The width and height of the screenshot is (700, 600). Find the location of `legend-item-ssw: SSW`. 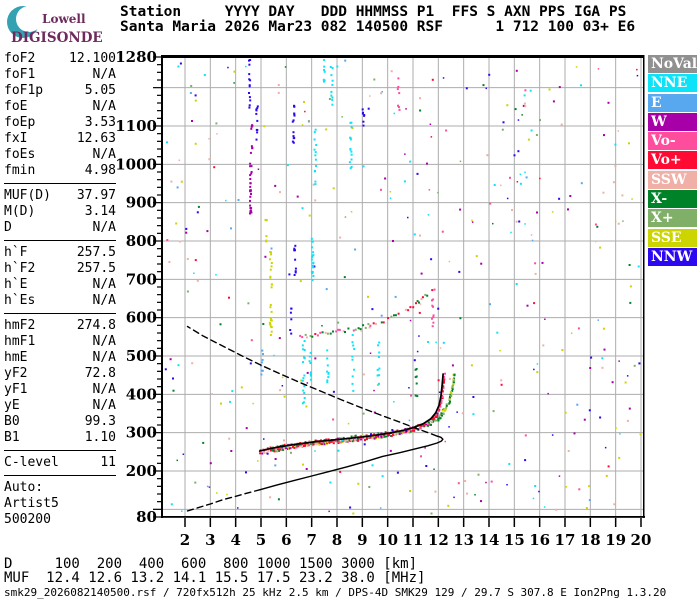

legend-item-ssw: SSW is located at coordinates (672, 179).